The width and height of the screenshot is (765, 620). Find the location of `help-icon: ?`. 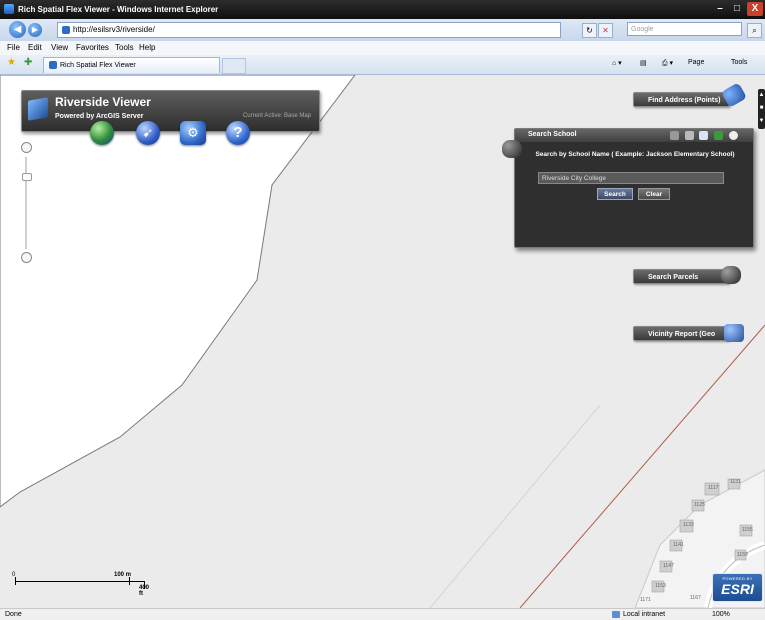

help-icon: ? is located at coordinates (238, 133).